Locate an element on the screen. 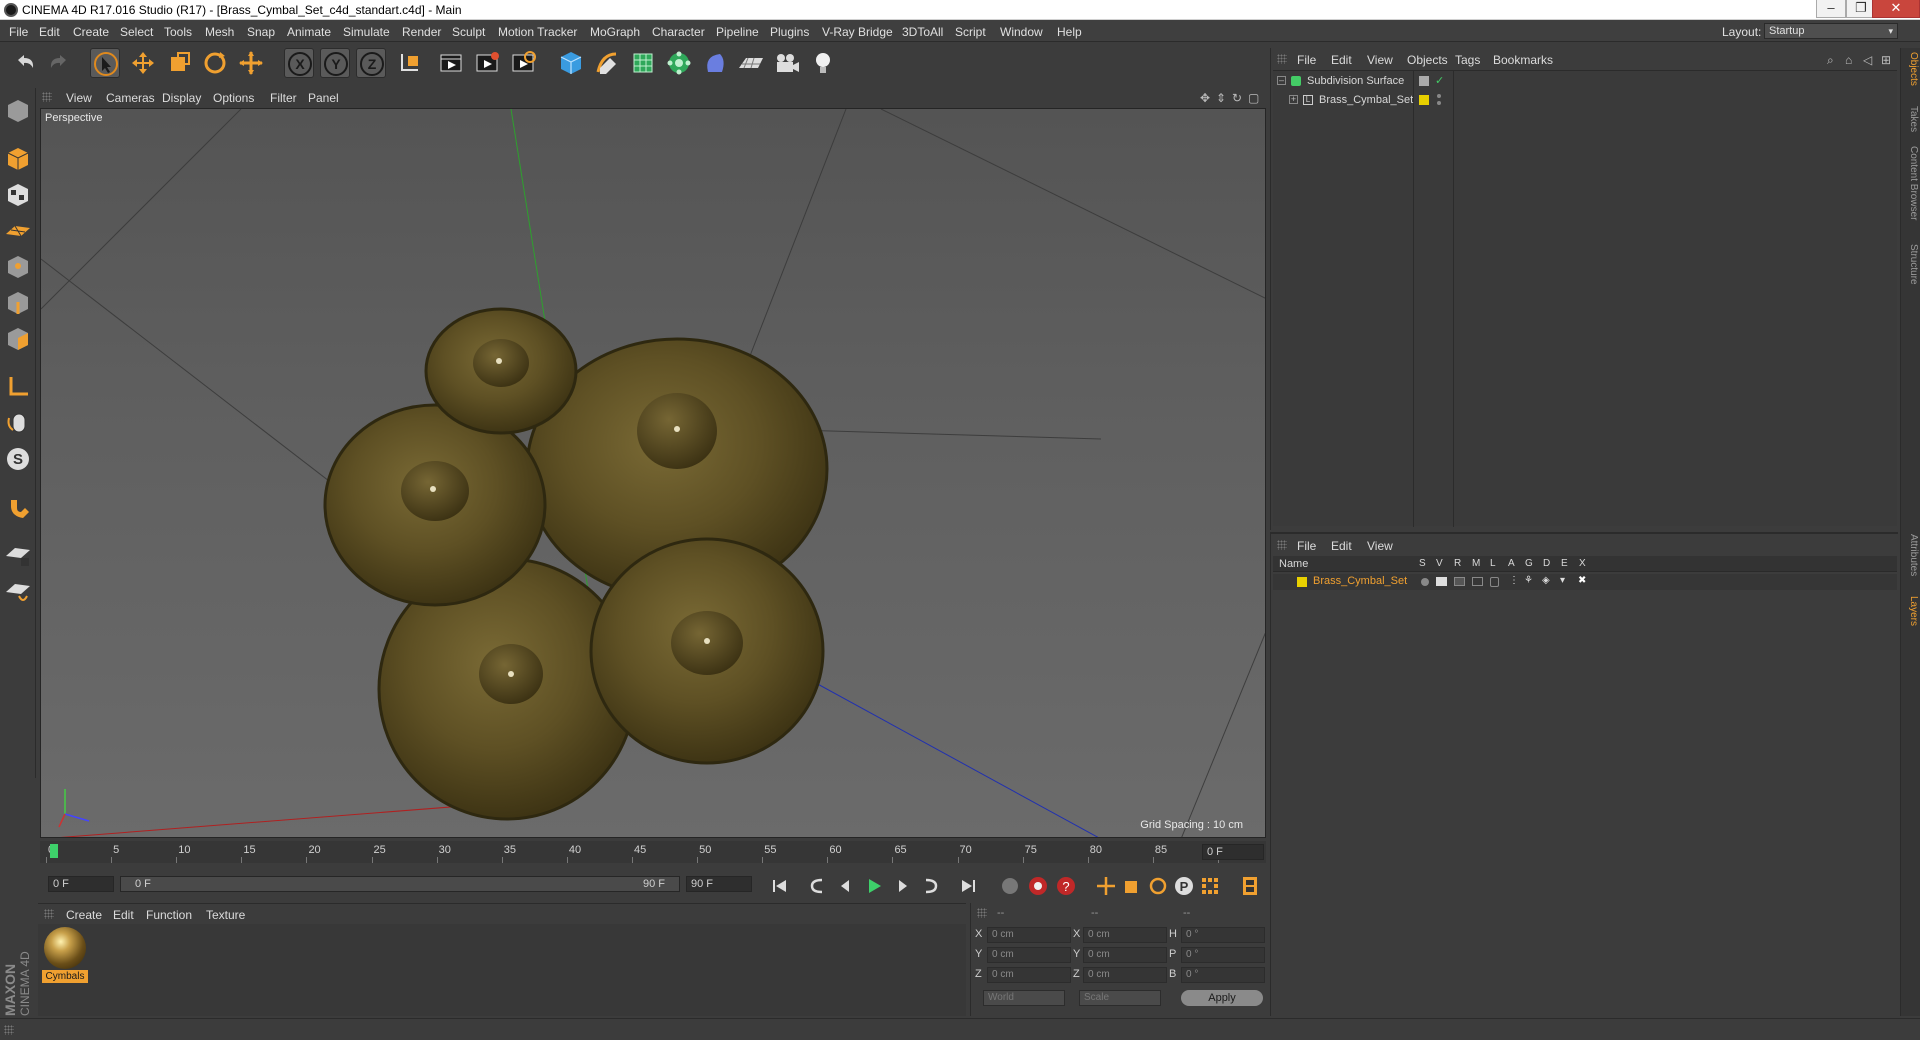 The image size is (1920, 1040). deformers-toggle-icon: ◈ is located at coordinates (1546, 580).